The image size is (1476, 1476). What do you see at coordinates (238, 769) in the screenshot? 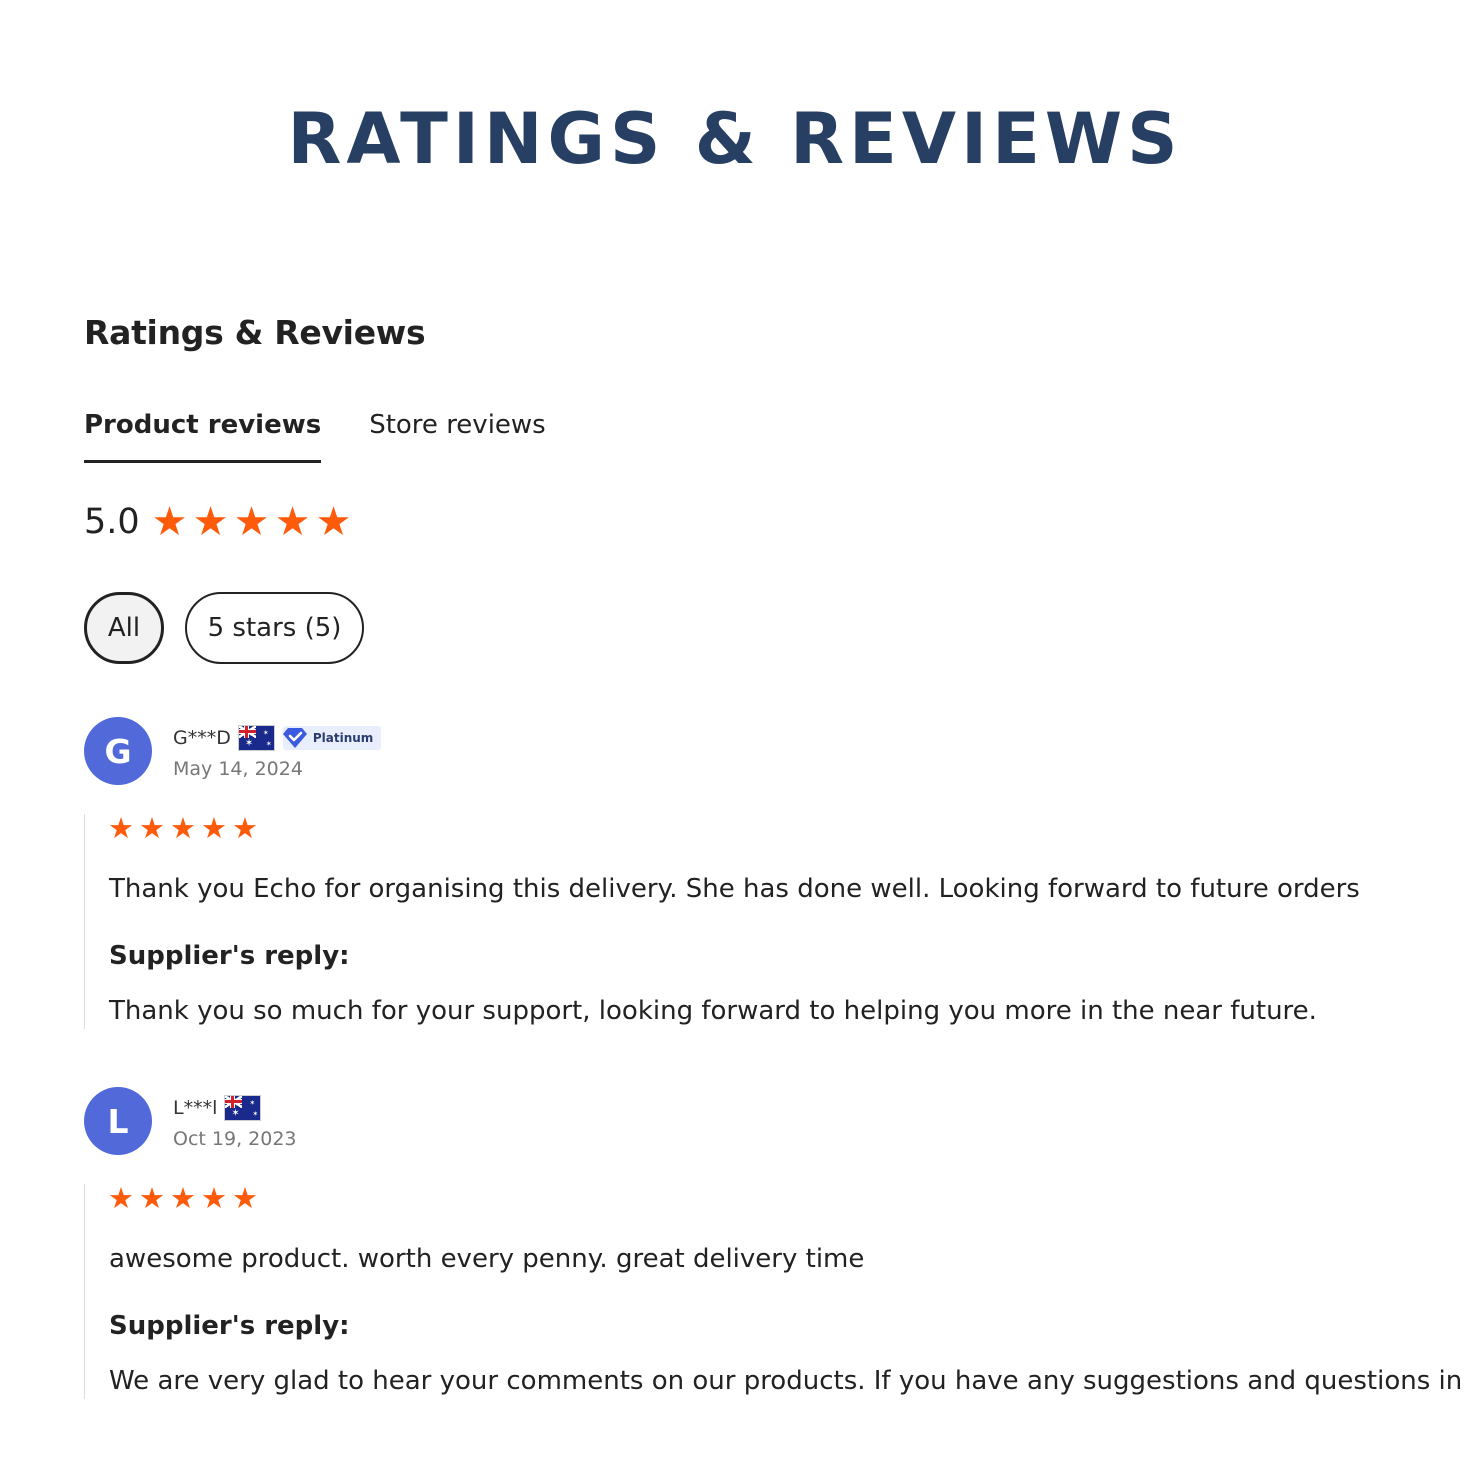
I see `review-date: May 14, 2024` at bounding box center [238, 769].